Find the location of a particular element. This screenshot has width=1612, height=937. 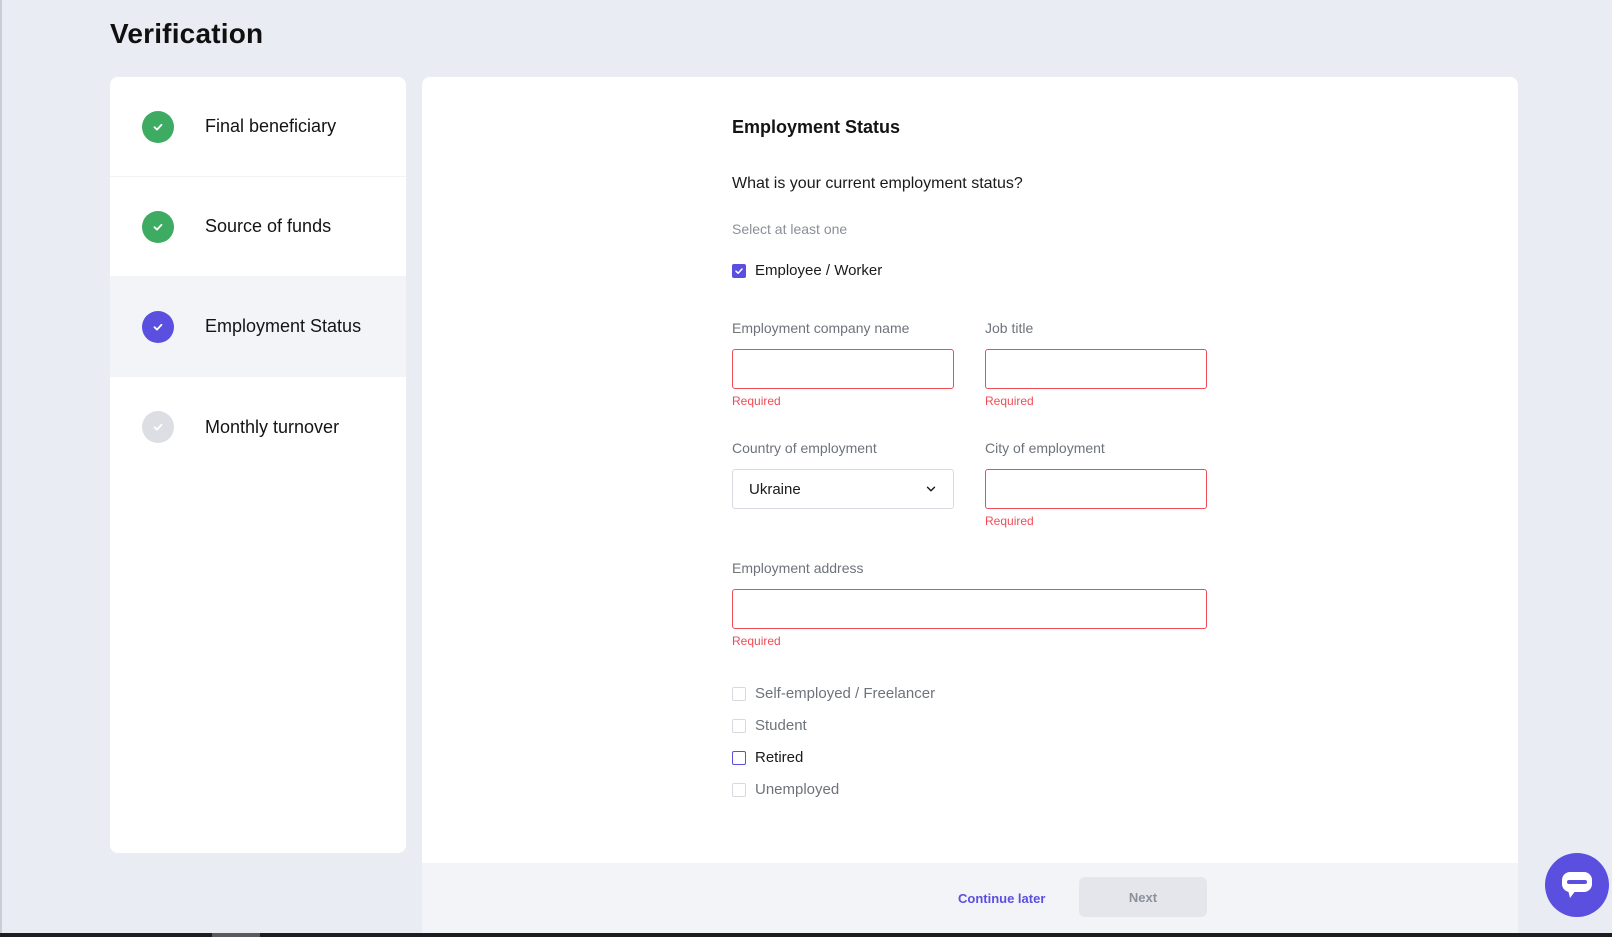

option-label: Employee / Worker is located at coordinates (819, 270).